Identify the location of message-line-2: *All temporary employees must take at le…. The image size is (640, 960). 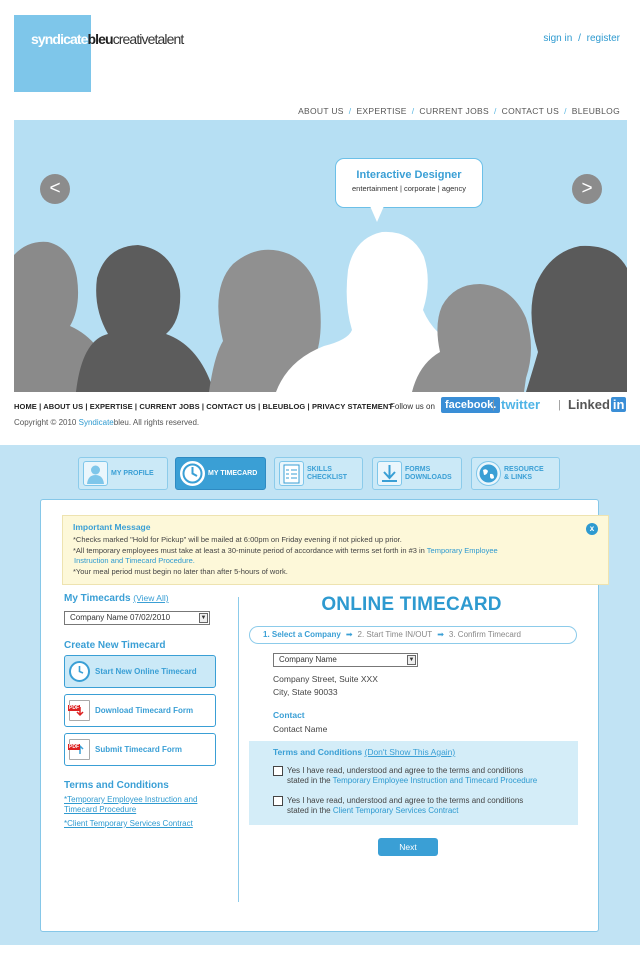
(285, 550).